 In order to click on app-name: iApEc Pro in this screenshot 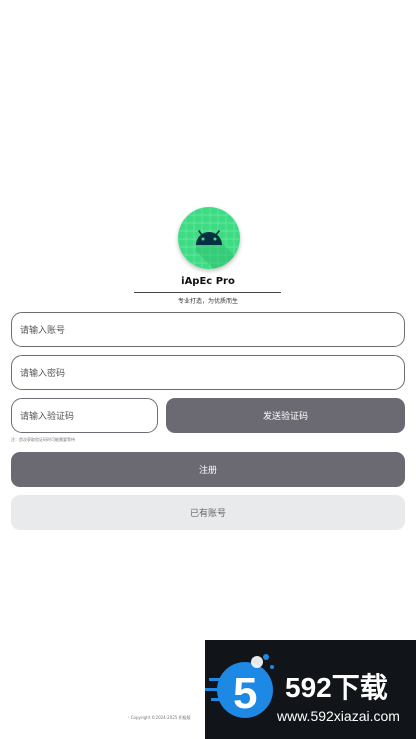, I will do `click(208, 281)`.